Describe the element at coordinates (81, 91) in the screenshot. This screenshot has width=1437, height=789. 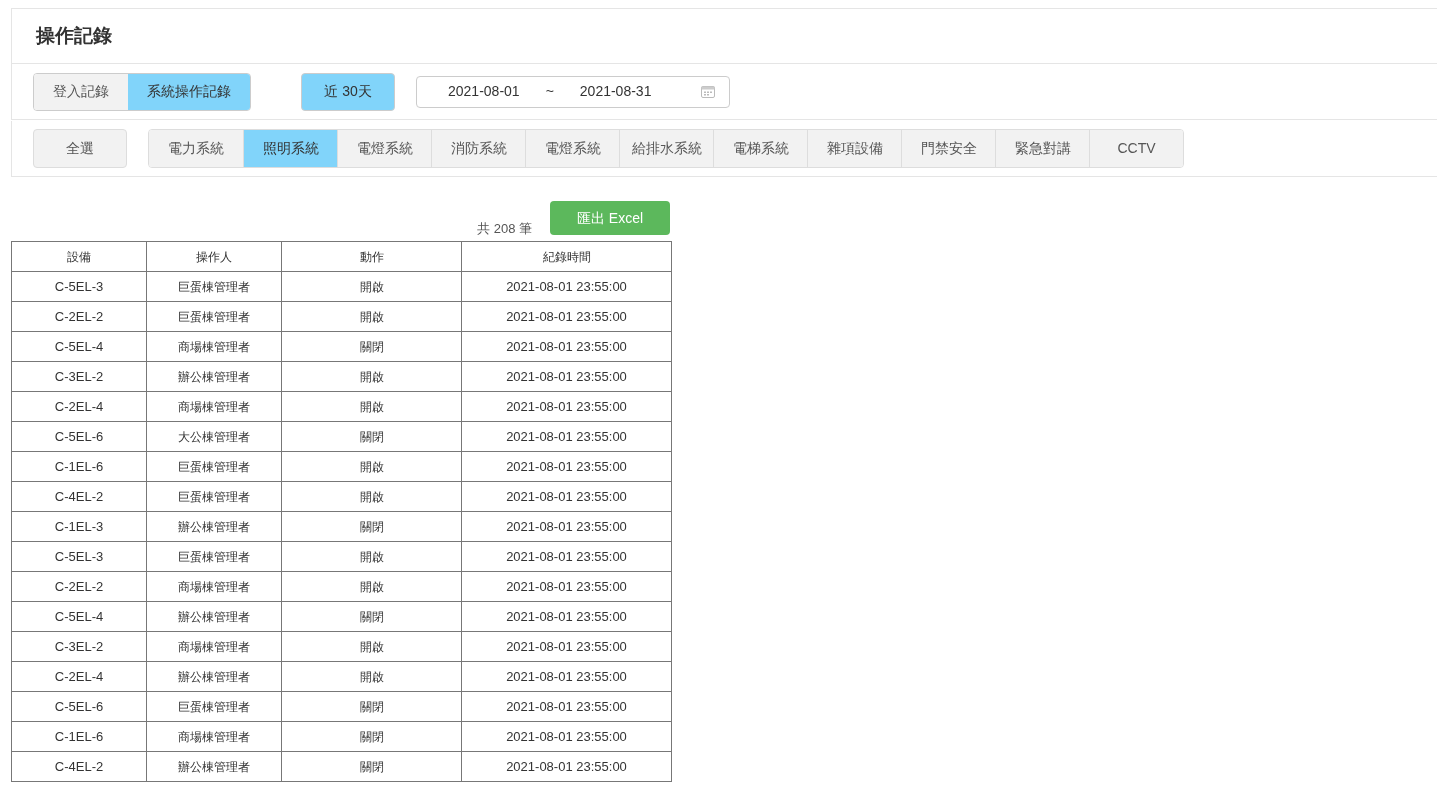
I see `log-type-tab: 登入記錄` at that location.